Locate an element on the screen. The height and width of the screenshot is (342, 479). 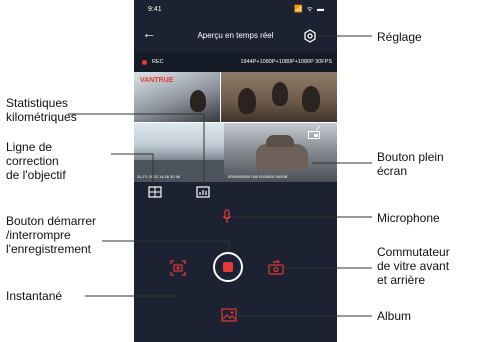
label-settings: Réglage is located at coordinates (399, 37).